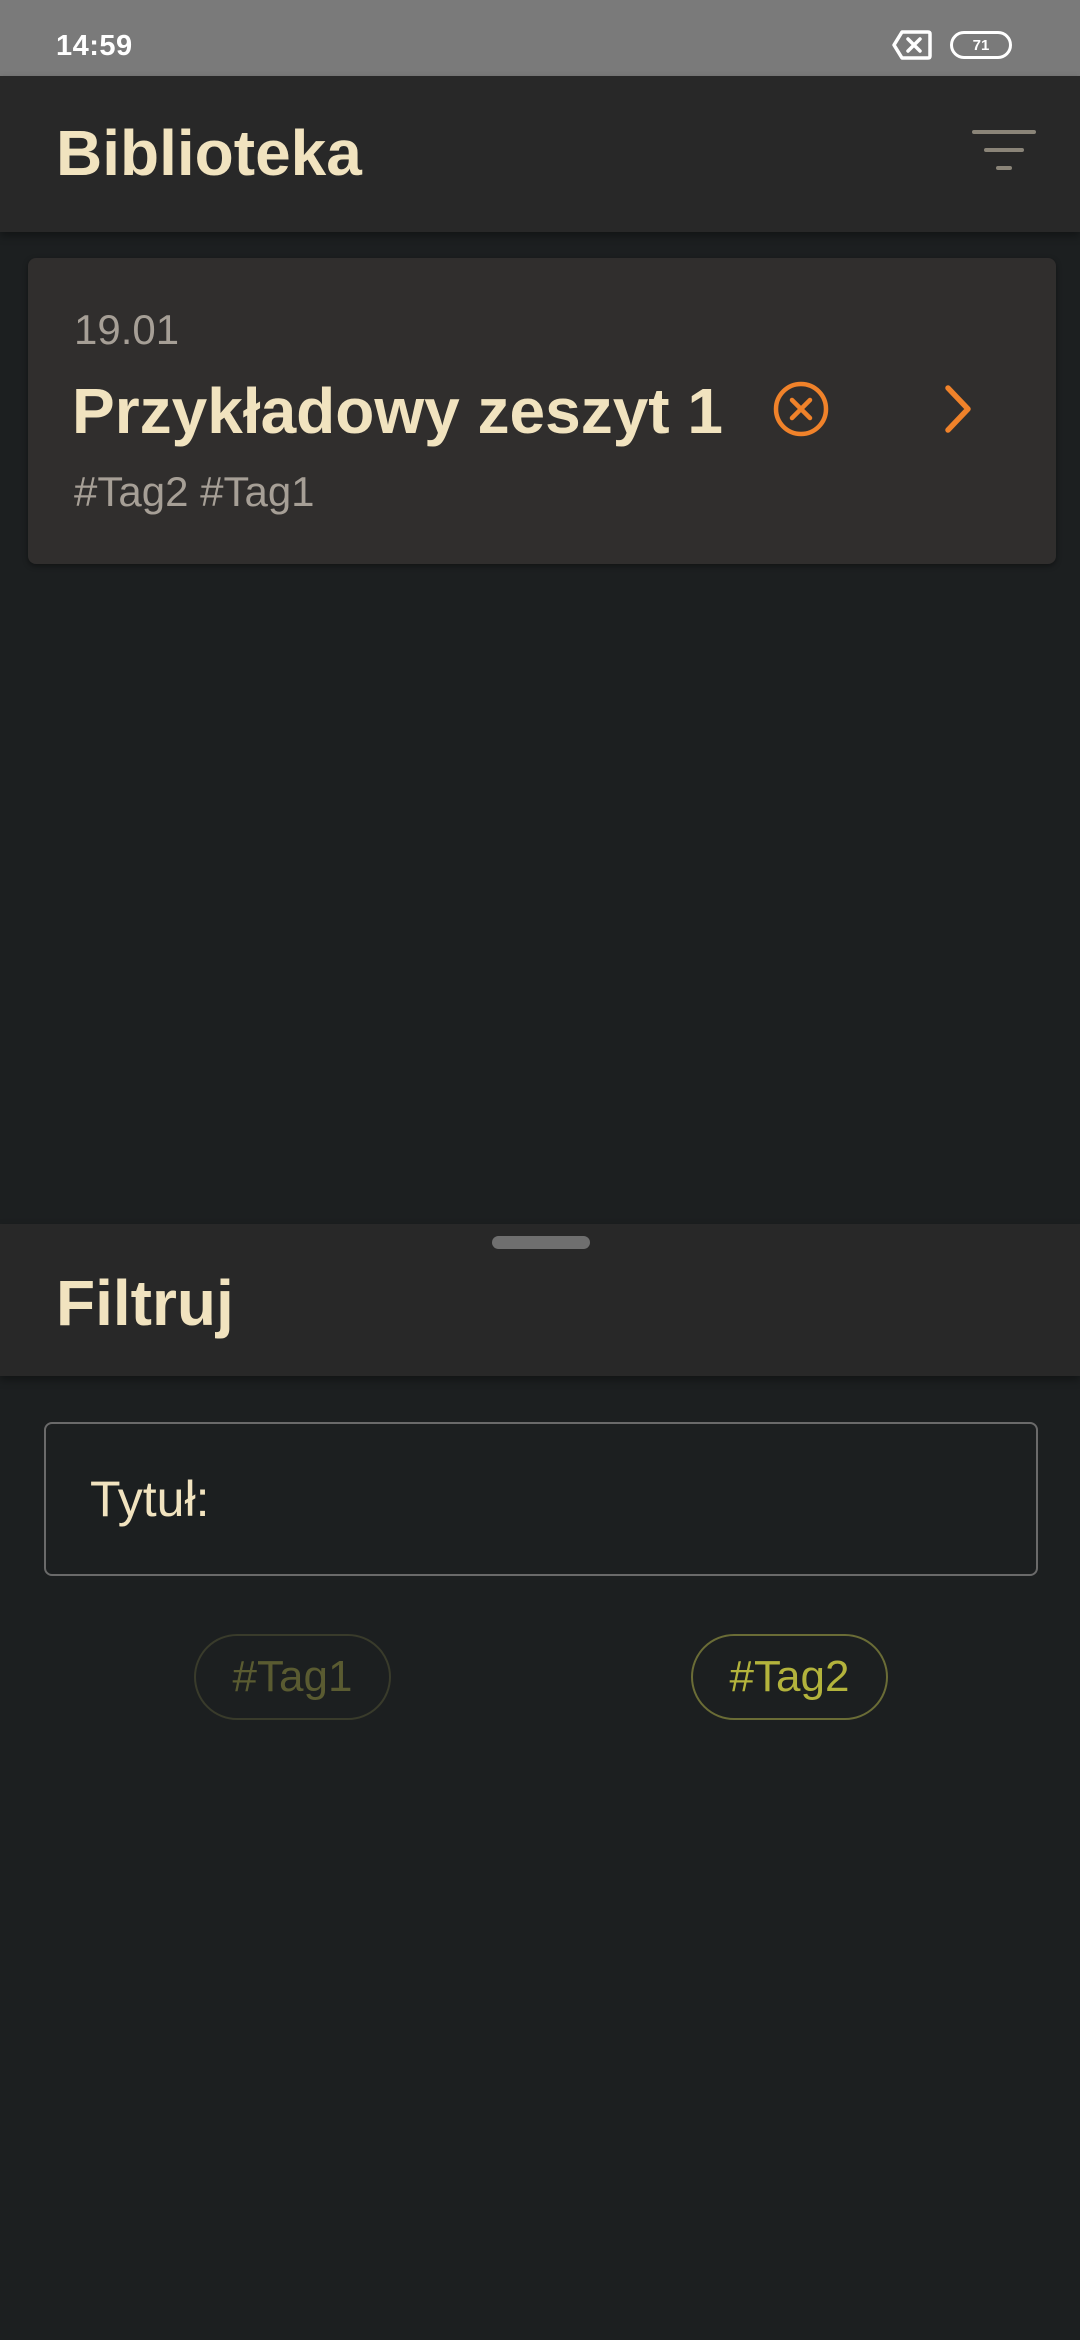  What do you see at coordinates (540, 1300) in the screenshot?
I see `filter-sheet-header: Filtruj` at bounding box center [540, 1300].